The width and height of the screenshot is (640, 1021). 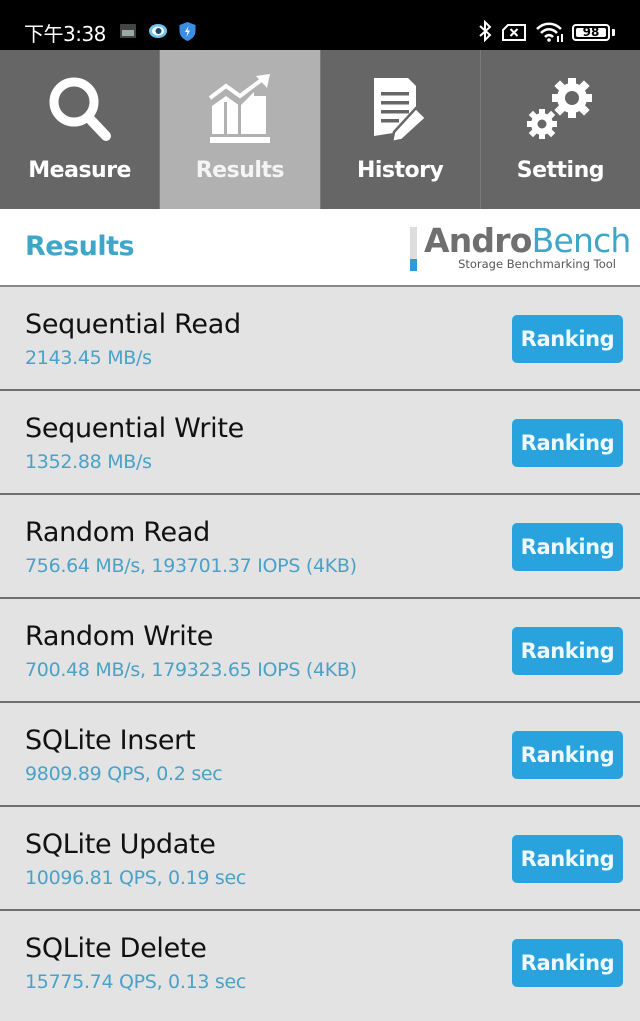 What do you see at coordinates (514, 32) in the screenshot?
I see `no-sim-icon` at bounding box center [514, 32].